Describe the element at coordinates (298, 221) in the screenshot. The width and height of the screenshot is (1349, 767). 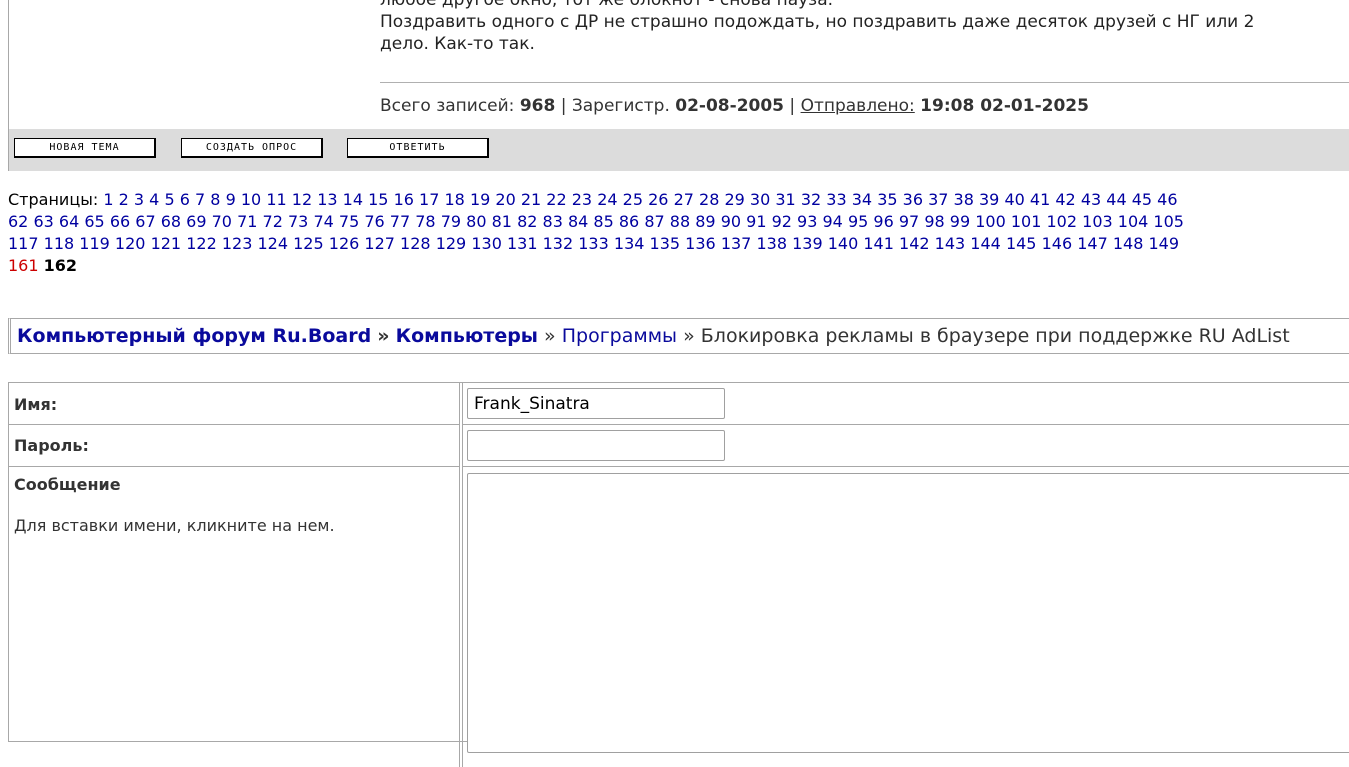
I see `page-link: 73` at that location.